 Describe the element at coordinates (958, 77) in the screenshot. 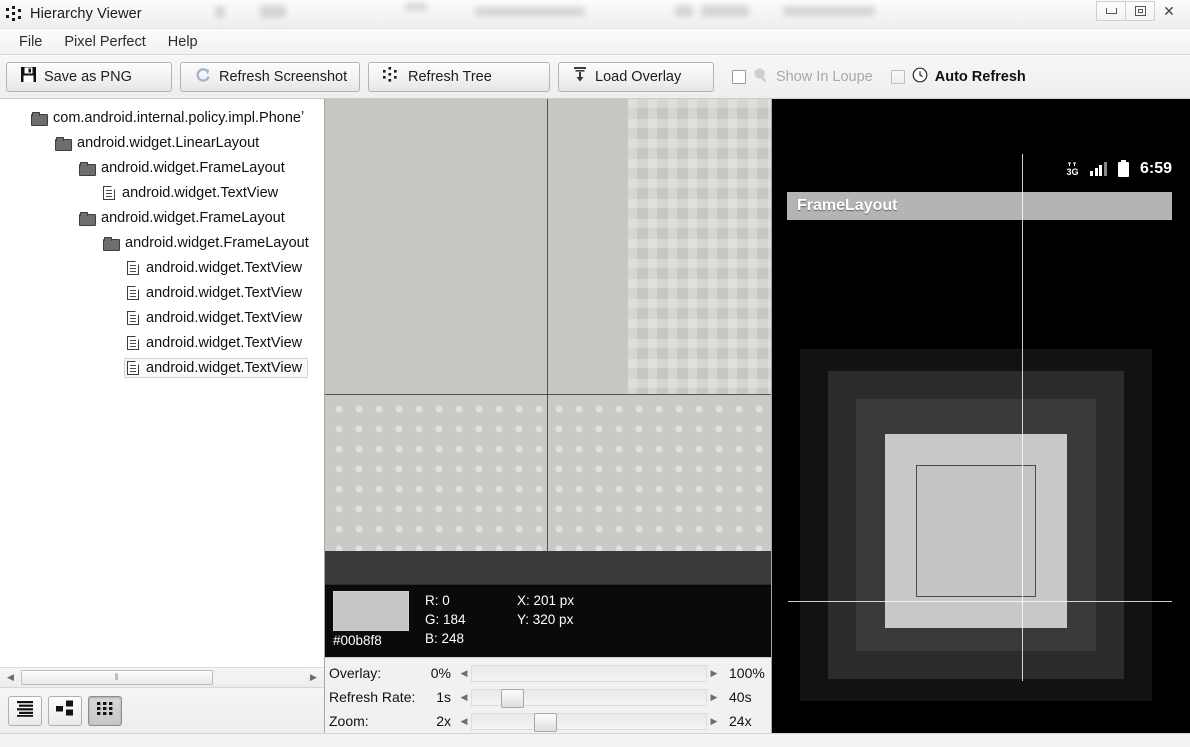

I see `auto-refresh-control: Auto Refresh` at that location.